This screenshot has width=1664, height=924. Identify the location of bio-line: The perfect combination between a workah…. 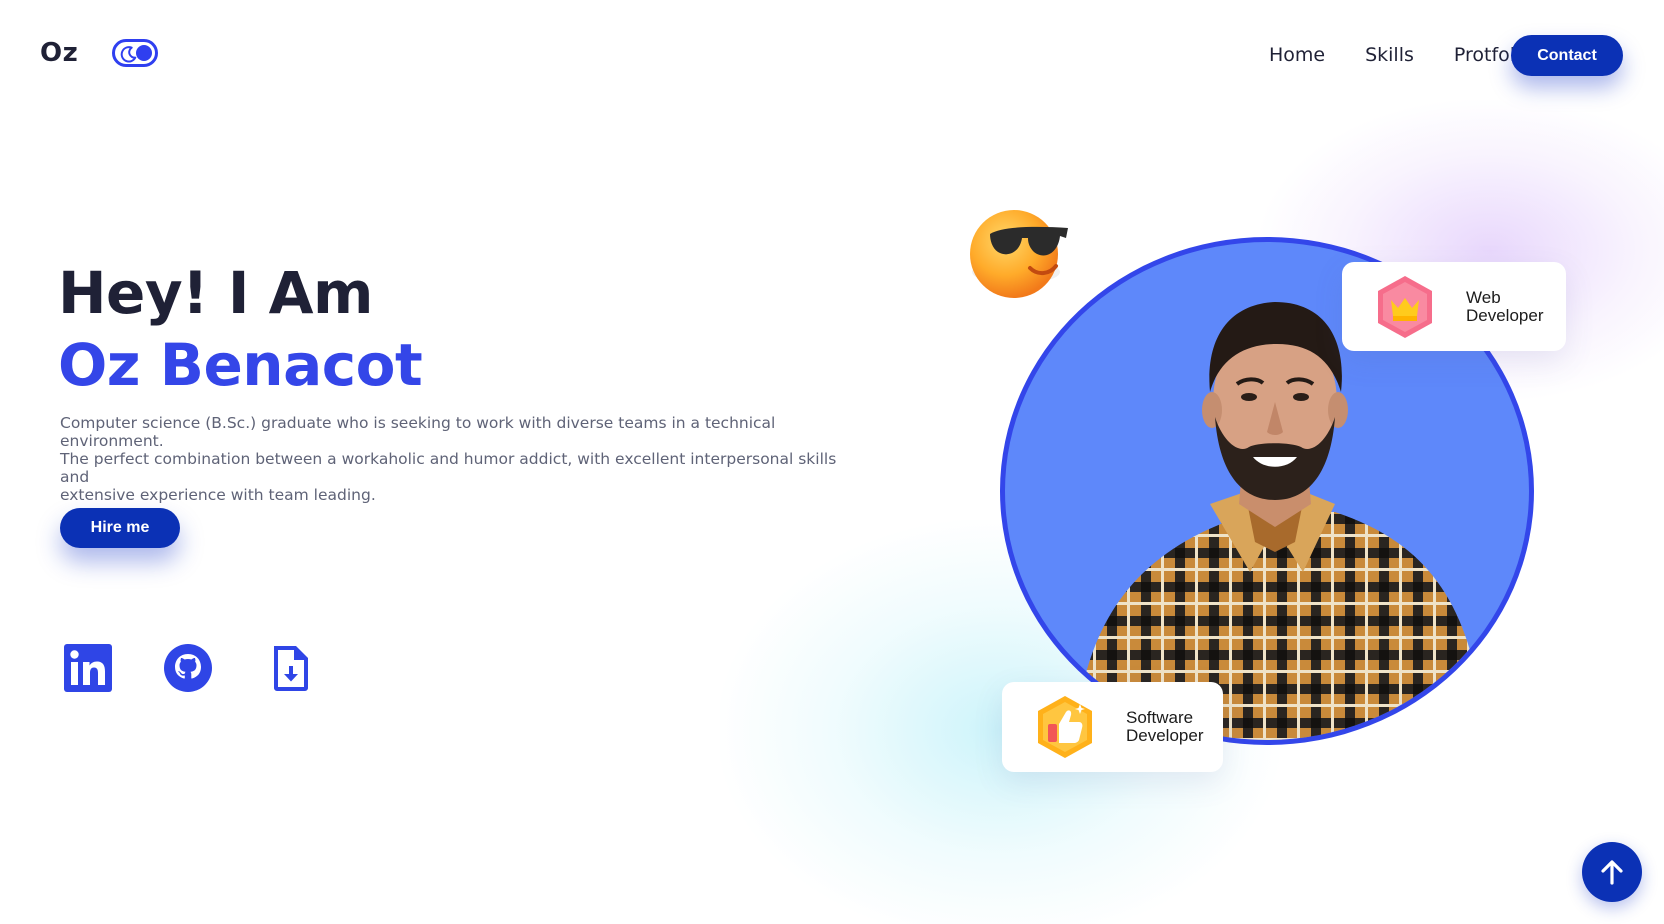
(448, 468).